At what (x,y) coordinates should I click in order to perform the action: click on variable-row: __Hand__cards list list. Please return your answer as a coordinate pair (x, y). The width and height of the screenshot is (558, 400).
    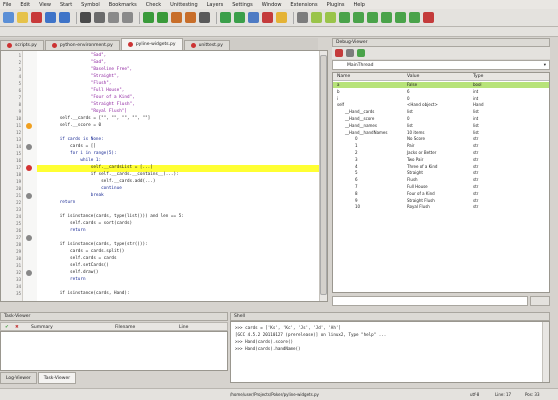
    Looking at the image, I should click on (441, 112).